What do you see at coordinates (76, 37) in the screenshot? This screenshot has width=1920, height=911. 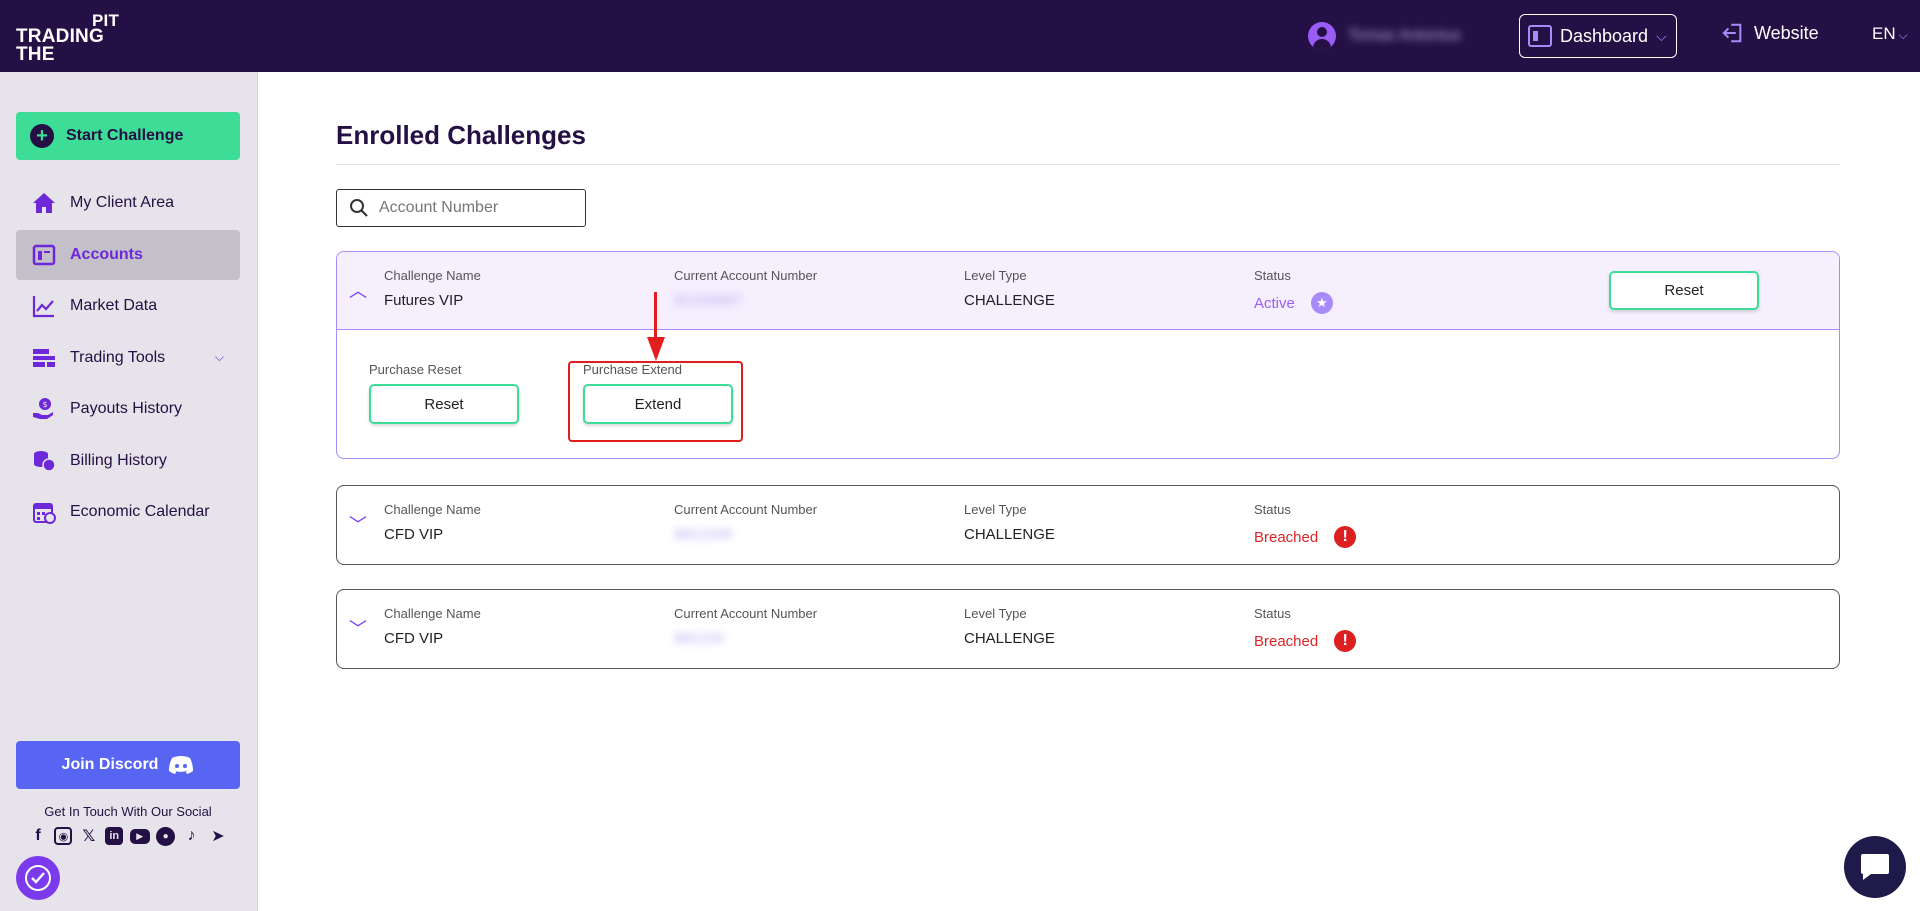 I see `brand-logo: PIT TRADING THE` at bounding box center [76, 37].